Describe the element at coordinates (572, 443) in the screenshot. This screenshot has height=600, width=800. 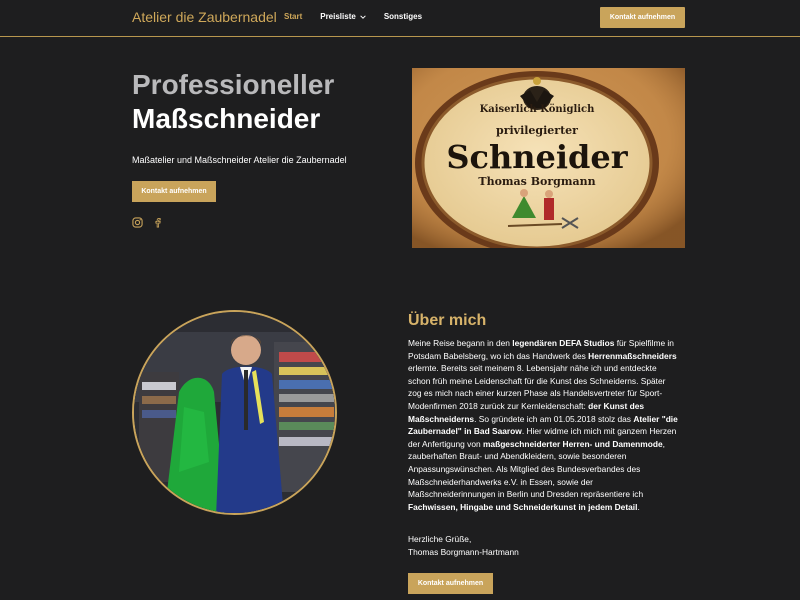
I see `about-paragraph-bold: maßgeschneiderter Herren- und Damenmode` at that location.